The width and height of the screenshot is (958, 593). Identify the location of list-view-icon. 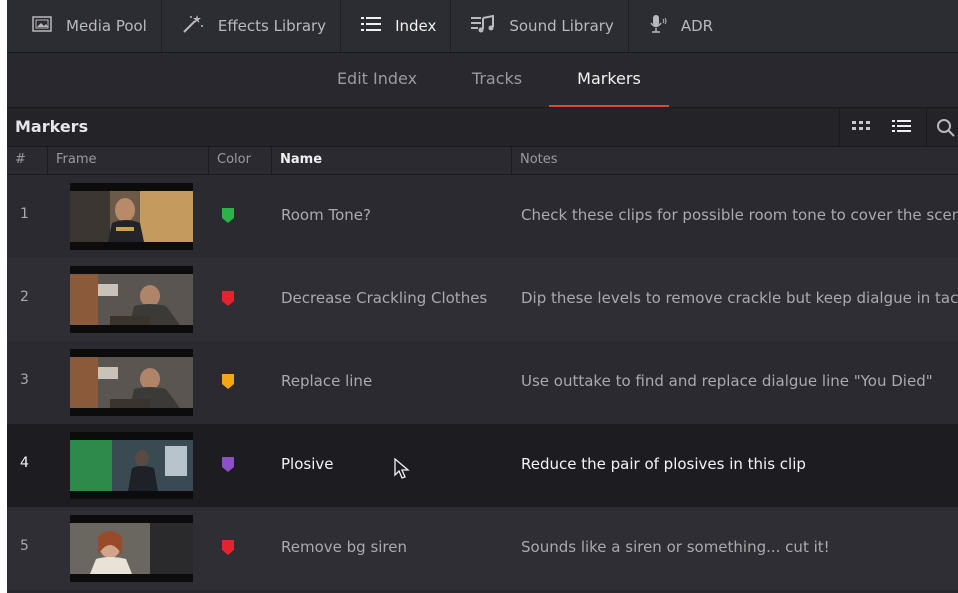
(902, 128).